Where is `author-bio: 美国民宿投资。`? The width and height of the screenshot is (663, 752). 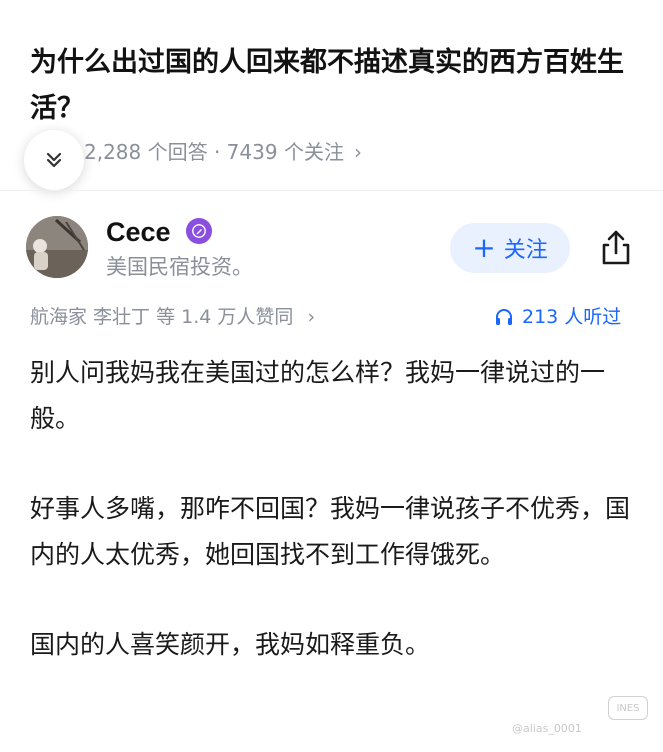
author-bio: 美国民宿投资。 is located at coordinates (179, 267).